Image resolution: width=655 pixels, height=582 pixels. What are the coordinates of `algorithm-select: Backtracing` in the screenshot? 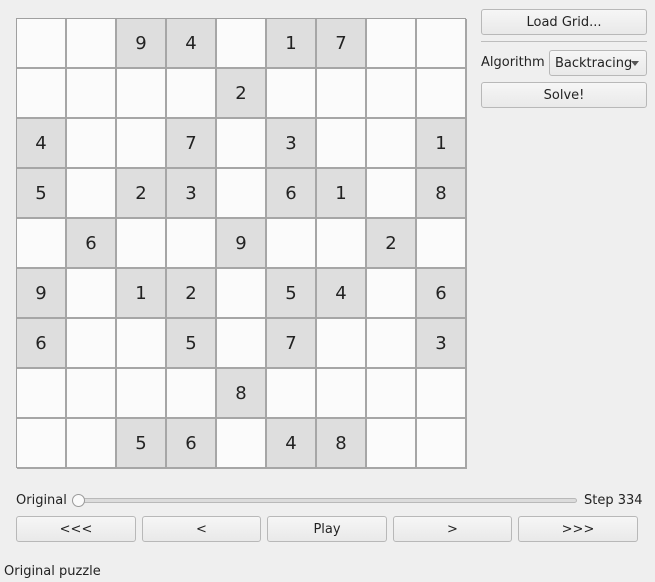 It's located at (598, 63).